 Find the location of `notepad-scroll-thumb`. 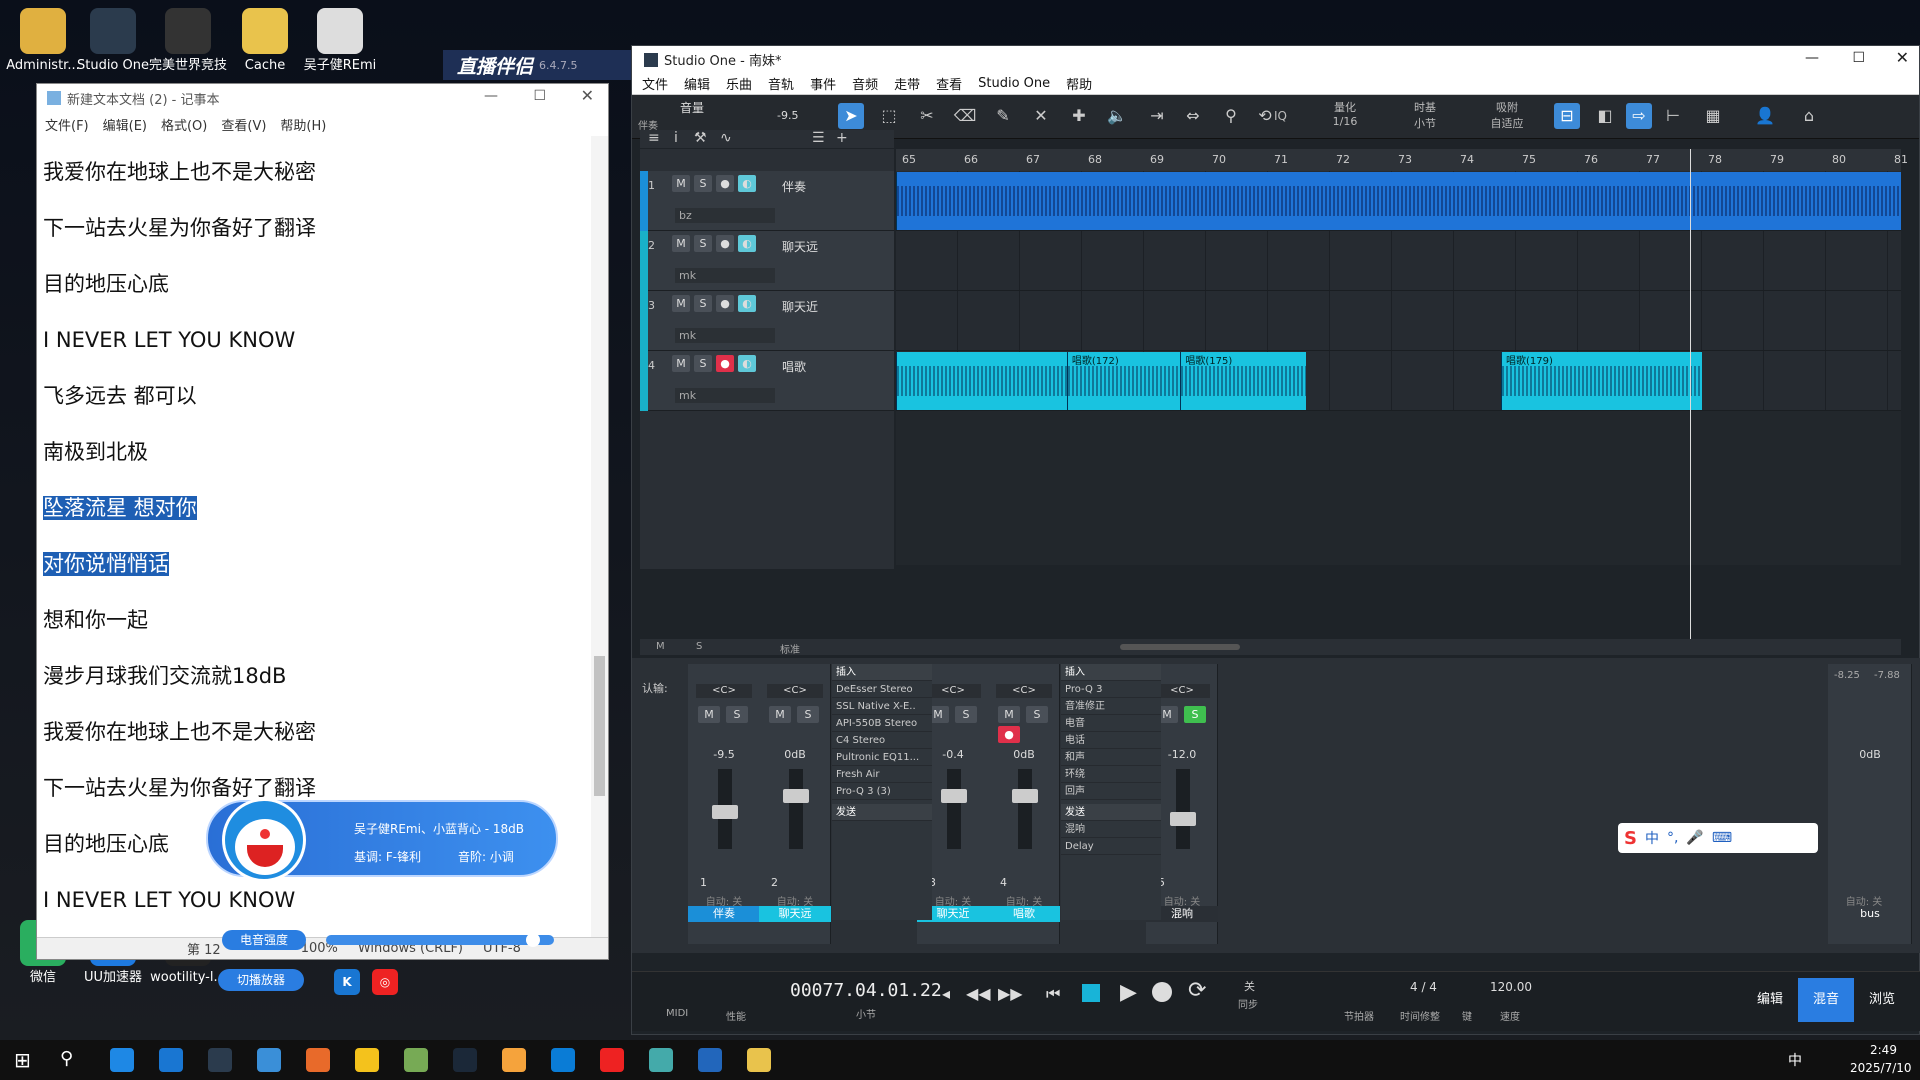

notepad-scroll-thumb is located at coordinates (599, 726).